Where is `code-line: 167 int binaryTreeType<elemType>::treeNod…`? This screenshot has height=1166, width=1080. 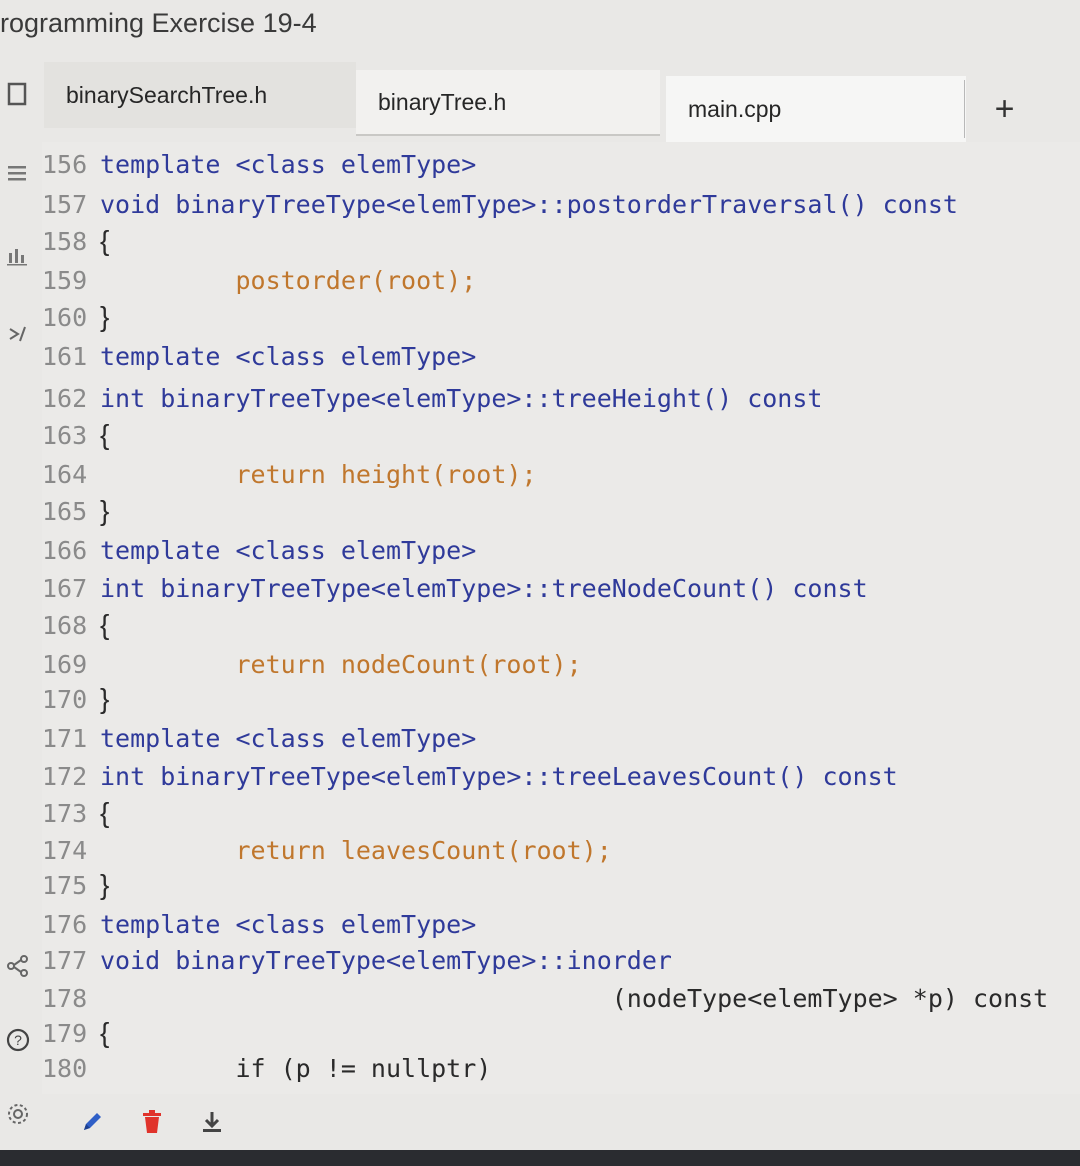
code-line: 167 int binaryTreeType<elemType>::treeNod… is located at coordinates (455, 589).